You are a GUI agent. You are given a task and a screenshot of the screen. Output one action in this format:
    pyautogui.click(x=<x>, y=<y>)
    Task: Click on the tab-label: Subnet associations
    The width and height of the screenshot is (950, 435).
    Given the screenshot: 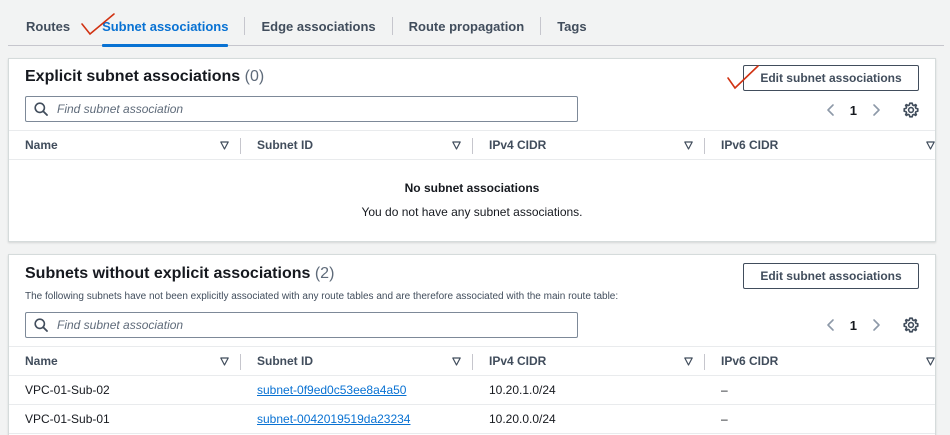 What is the action you would take?
    pyautogui.click(x=165, y=26)
    